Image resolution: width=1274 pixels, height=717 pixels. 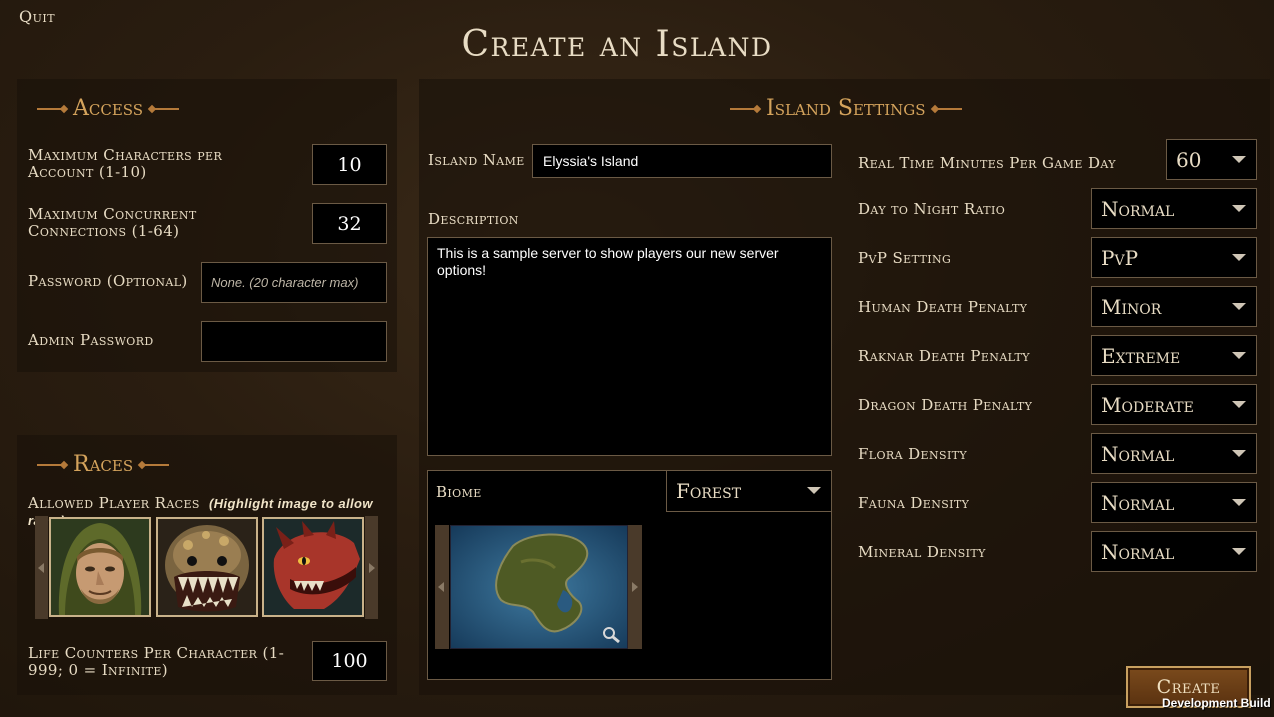 I want to click on setting-label-human-death-penalty: Human Death Penalty, so click(x=943, y=307).